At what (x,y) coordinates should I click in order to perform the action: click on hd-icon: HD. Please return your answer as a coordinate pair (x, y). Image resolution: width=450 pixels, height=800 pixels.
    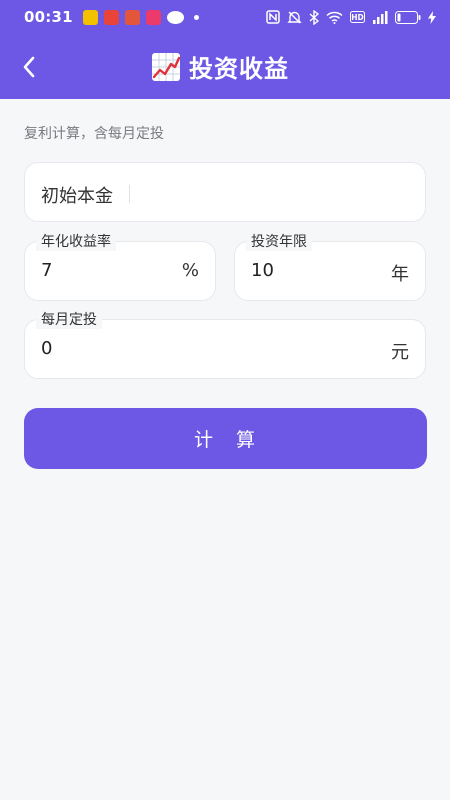
    Looking at the image, I should click on (357, 17).